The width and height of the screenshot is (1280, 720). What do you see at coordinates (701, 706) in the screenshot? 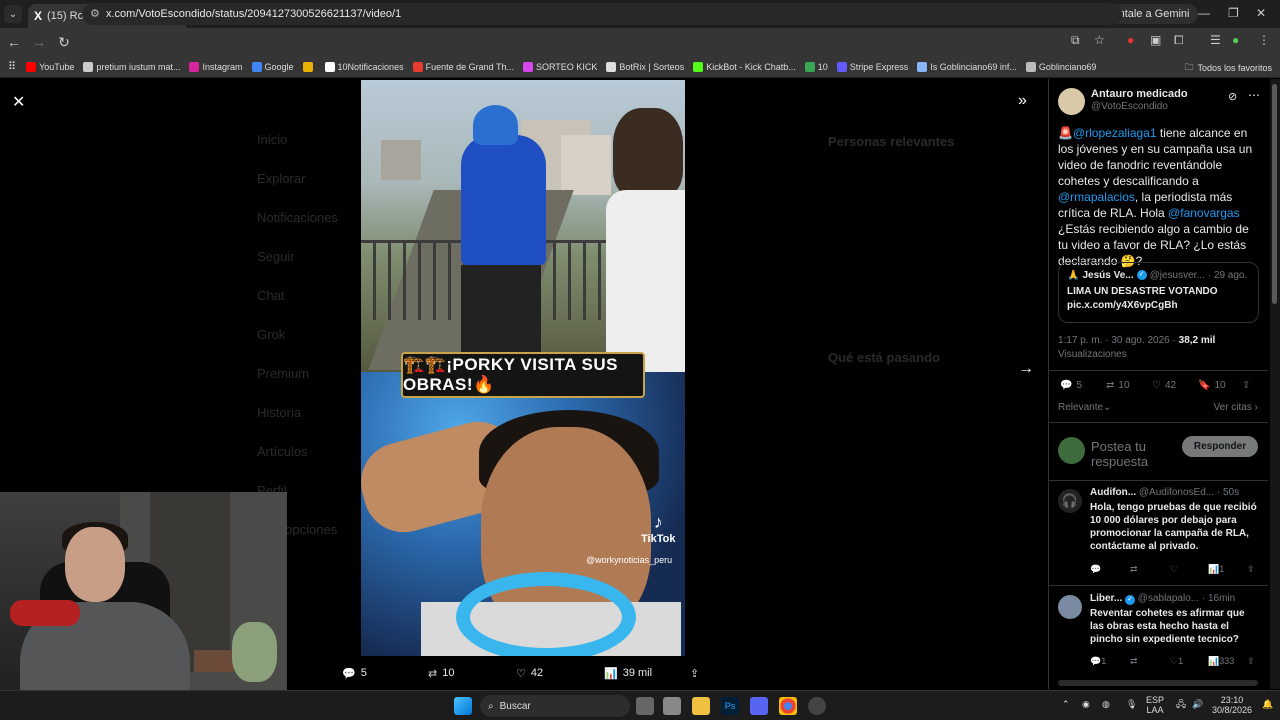
I see `file-explorer-icon` at bounding box center [701, 706].